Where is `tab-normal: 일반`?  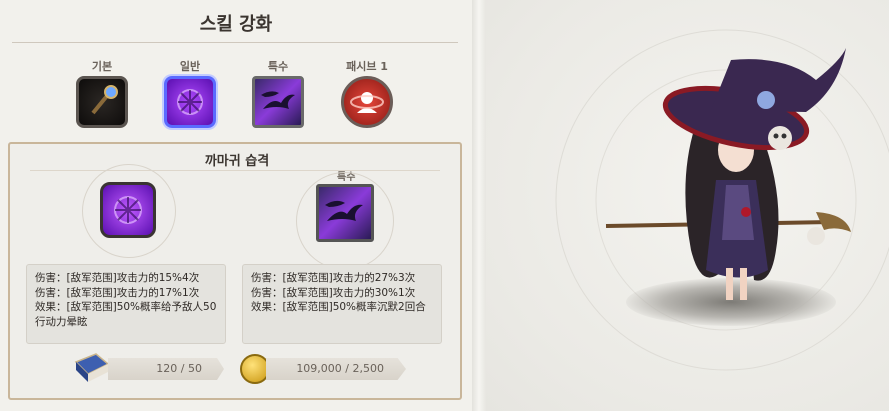
tab-normal: 일반 is located at coordinates (190, 93).